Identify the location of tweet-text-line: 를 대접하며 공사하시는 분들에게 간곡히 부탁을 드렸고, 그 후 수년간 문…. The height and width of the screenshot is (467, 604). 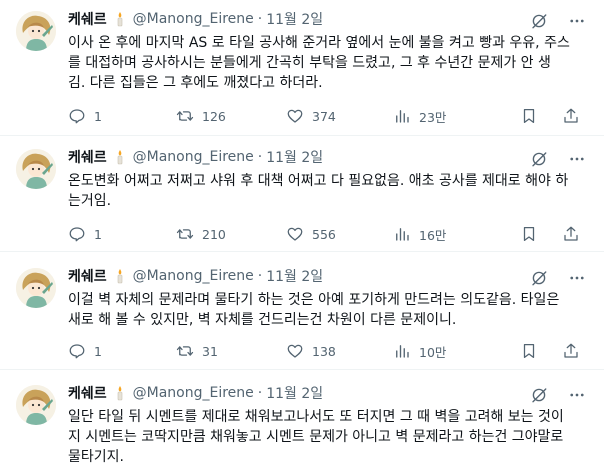
(309, 63).